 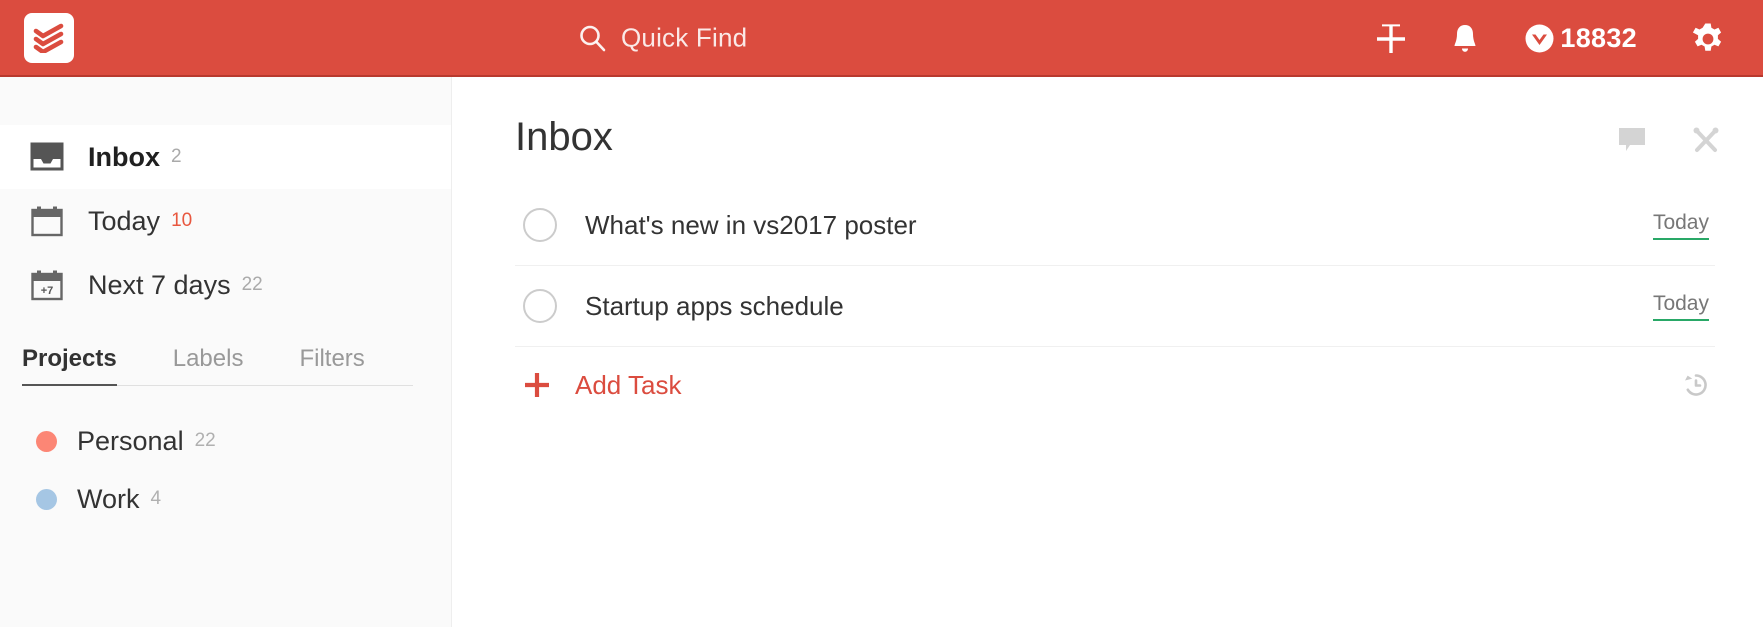 I want to click on tab-projects: Projects, so click(x=69, y=365).